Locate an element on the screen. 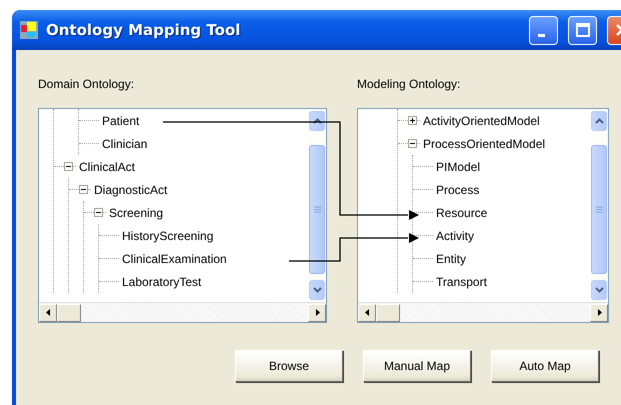 The image size is (621, 405). tree-item: Clinician is located at coordinates (123, 143).